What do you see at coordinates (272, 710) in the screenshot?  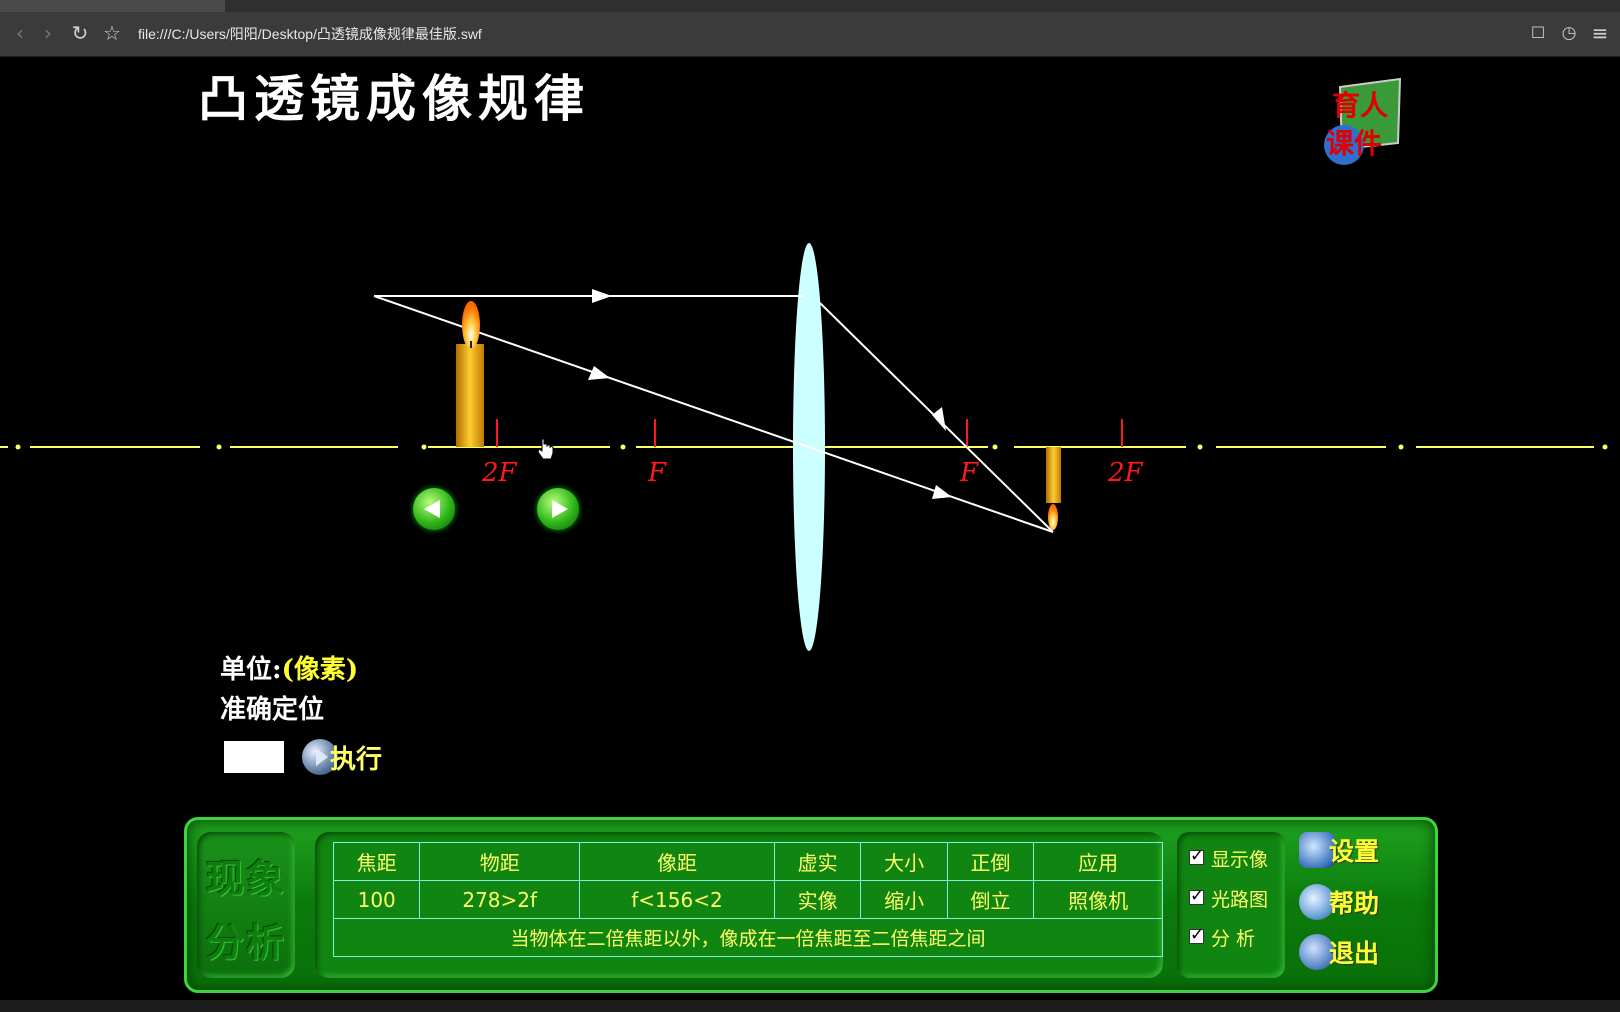 I see `locate-label: 准确定位` at bounding box center [272, 710].